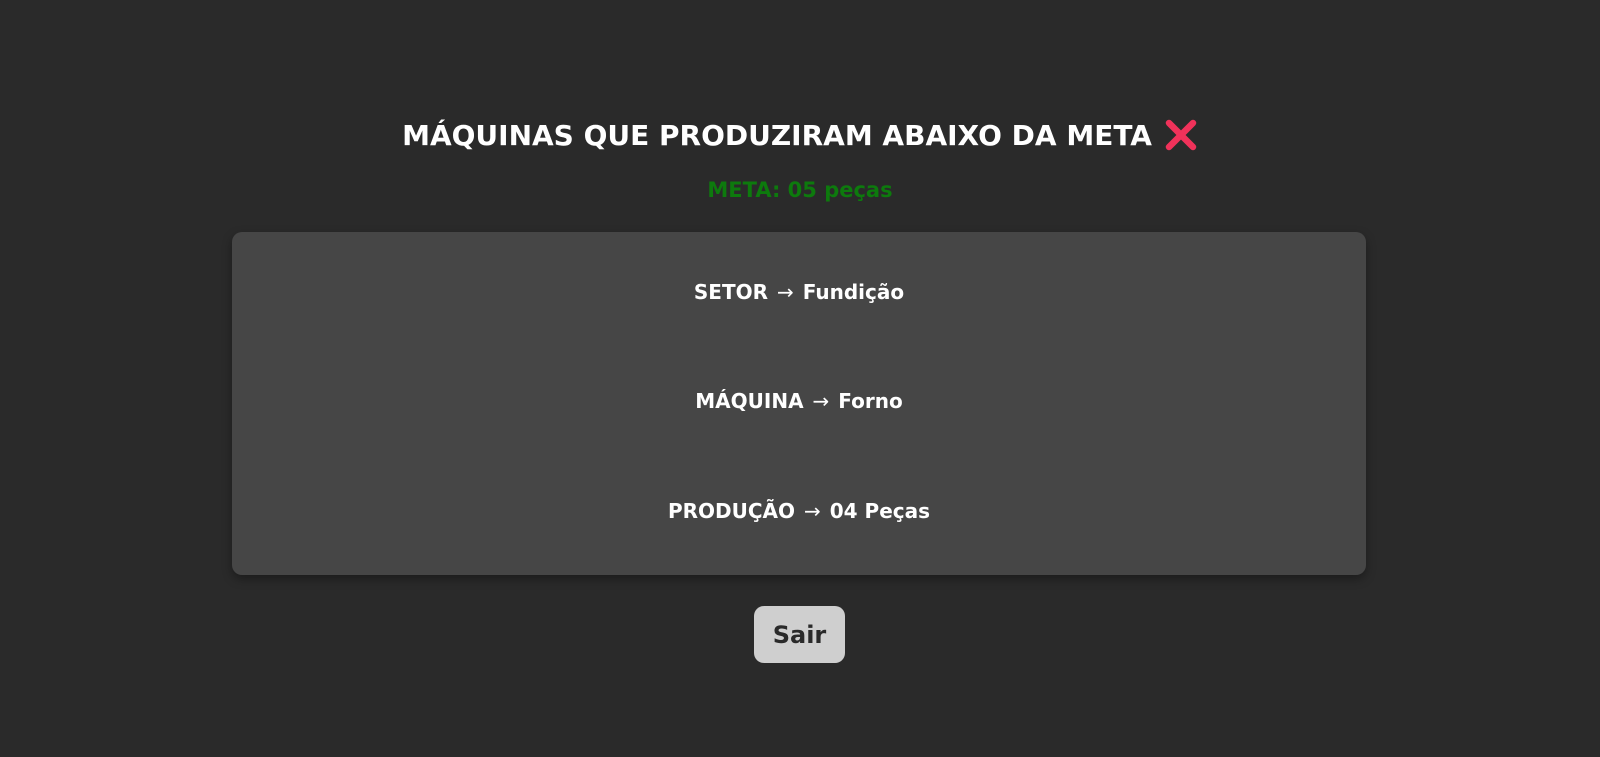 The image size is (1600, 757). Describe the element at coordinates (749, 401) in the screenshot. I see `machine-label: MÁQUINA` at that location.